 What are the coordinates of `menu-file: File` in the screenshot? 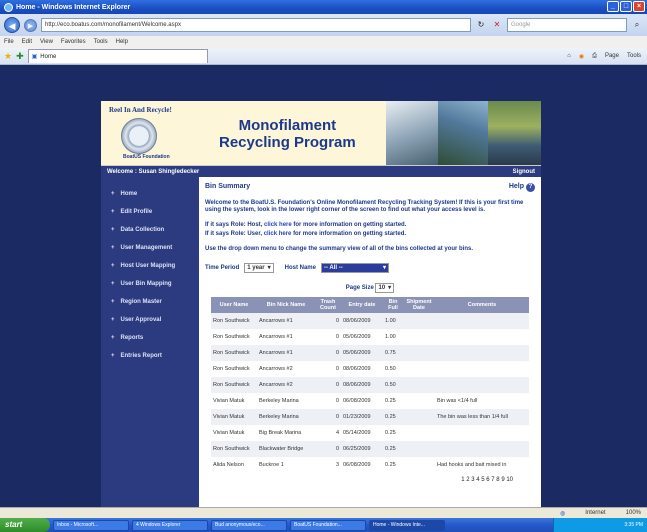 It's located at (9, 42).